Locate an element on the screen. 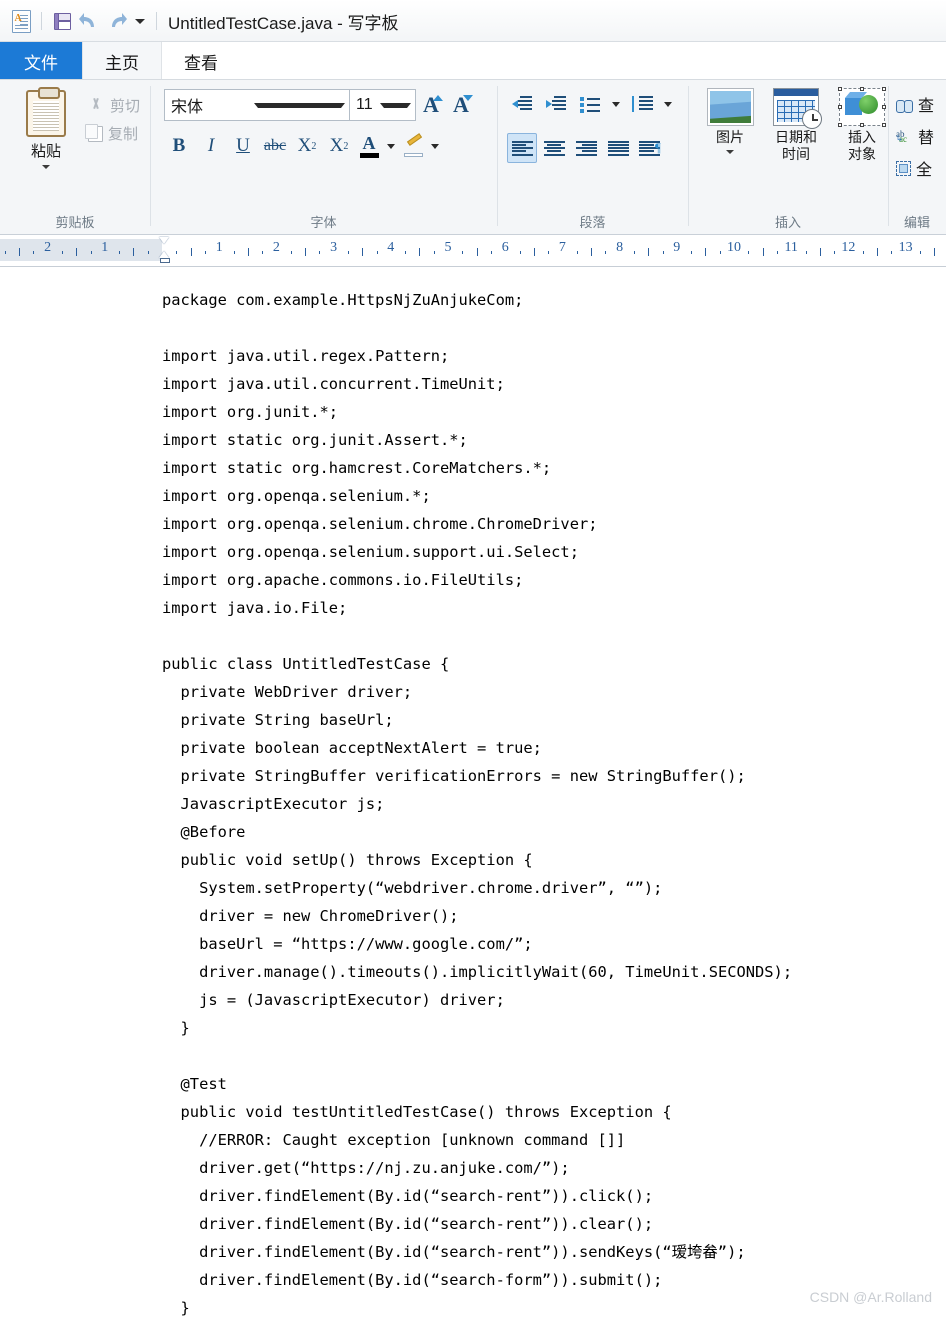  code-line: import java.util.concurrent.TimeUnit; is located at coordinates (333, 384).